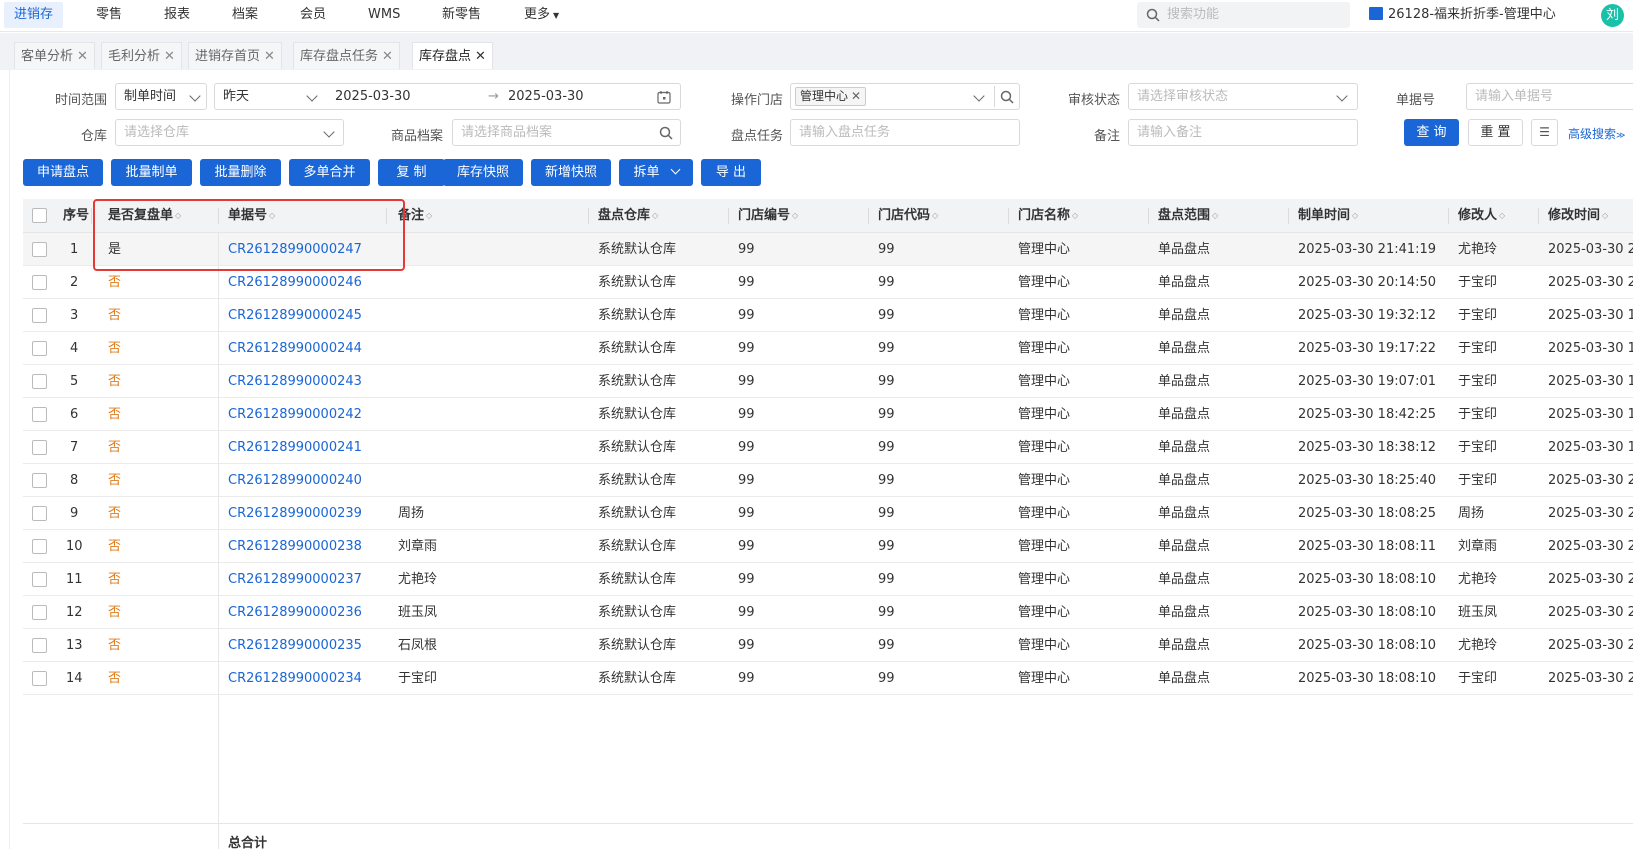 The image size is (1633, 849). What do you see at coordinates (295, 546) in the screenshot?
I see `cell-doc-no: CR26128990000238` at bounding box center [295, 546].